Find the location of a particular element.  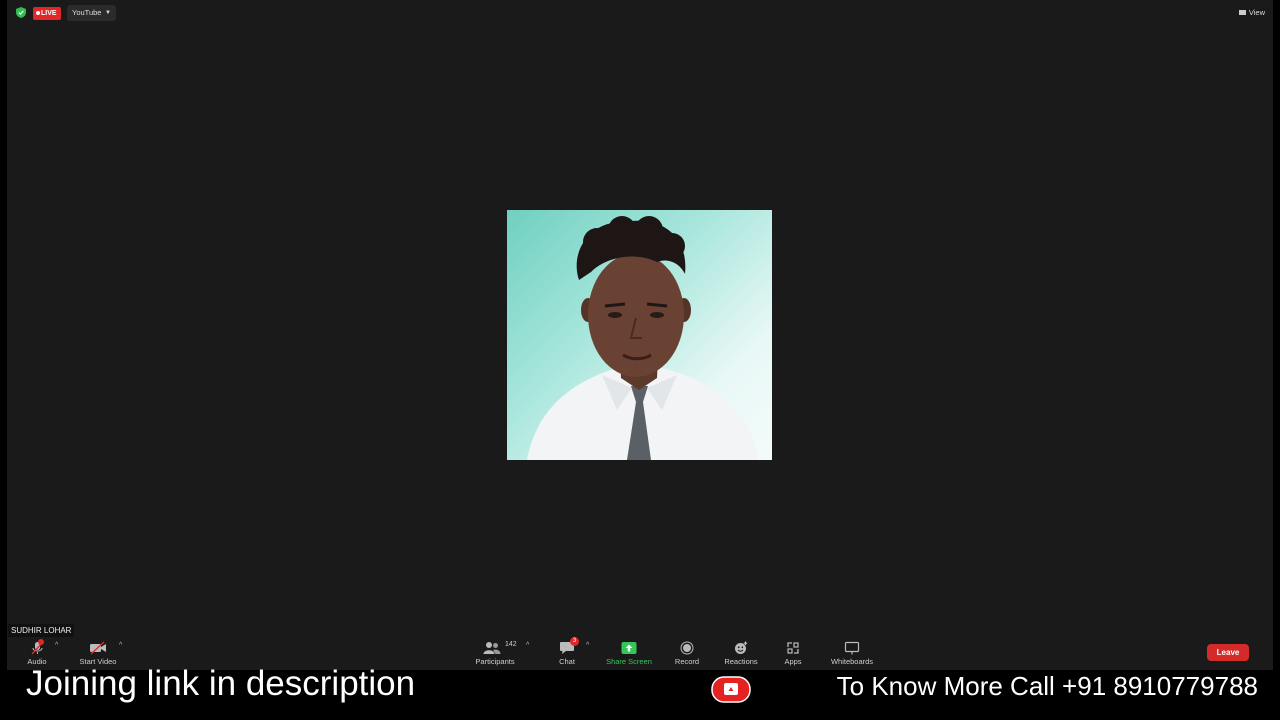

view-label: View is located at coordinates (1256, 12).